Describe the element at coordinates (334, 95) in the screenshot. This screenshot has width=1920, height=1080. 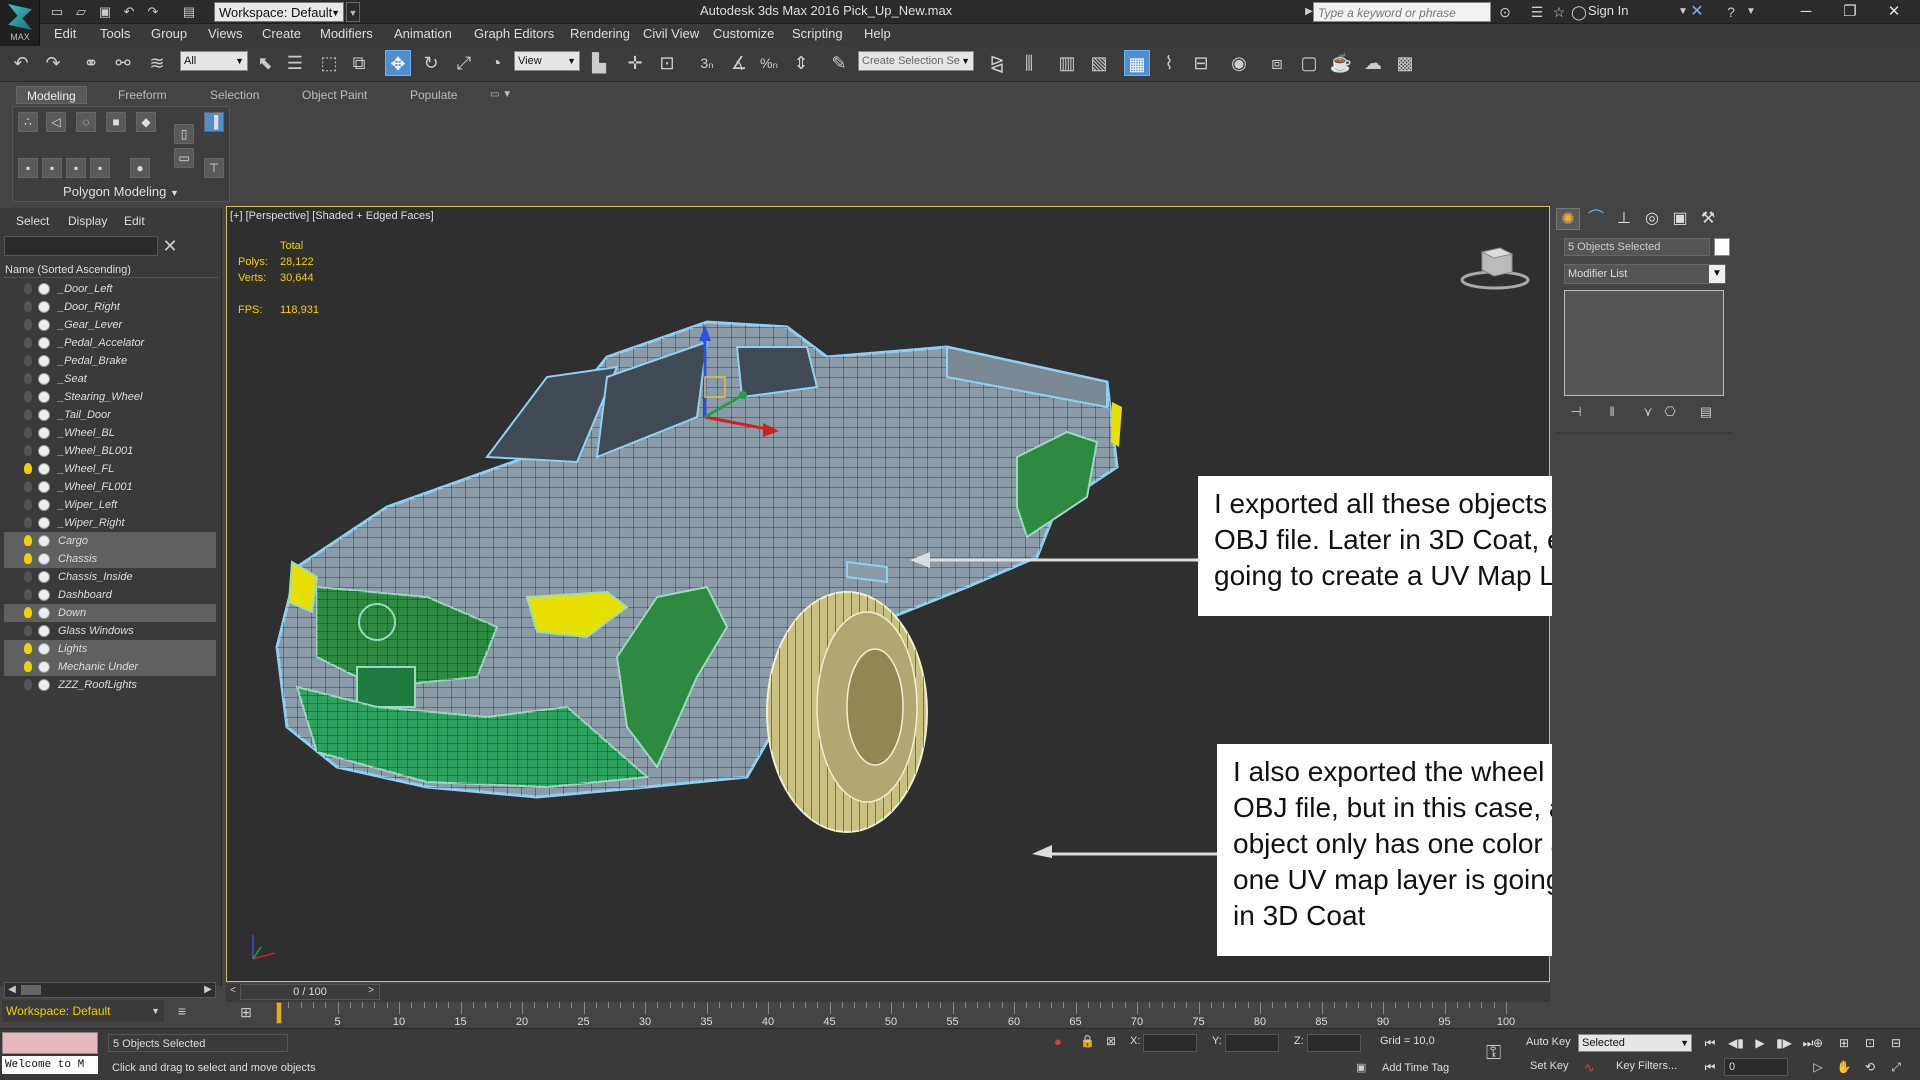
I see `tab-object-paint: Object Paint` at that location.